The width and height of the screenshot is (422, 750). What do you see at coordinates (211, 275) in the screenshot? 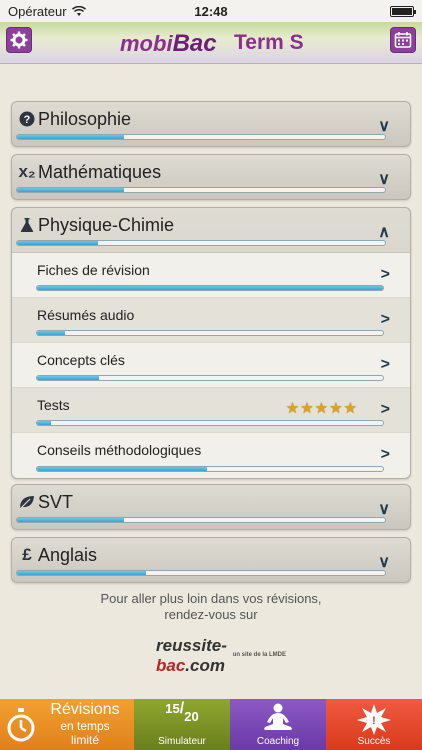
I see `list-item-fiches-revision: Fiches de révision >` at bounding box center [211, 275].